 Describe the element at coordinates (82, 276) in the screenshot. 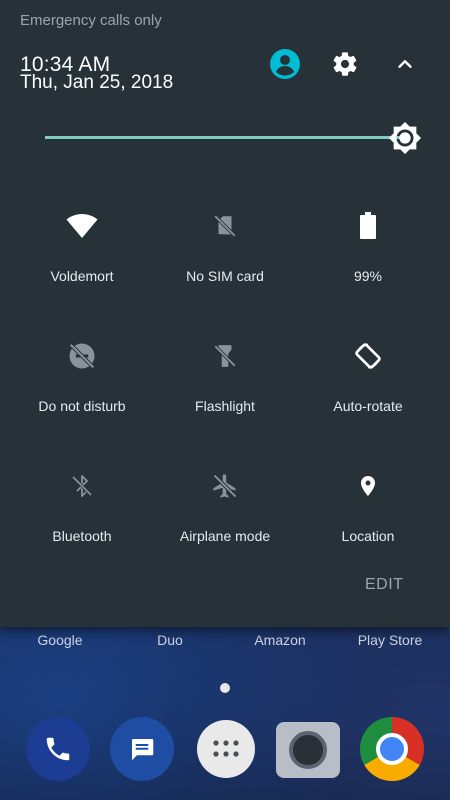

I see `tile-wifi-label: Voldemort` at that location.